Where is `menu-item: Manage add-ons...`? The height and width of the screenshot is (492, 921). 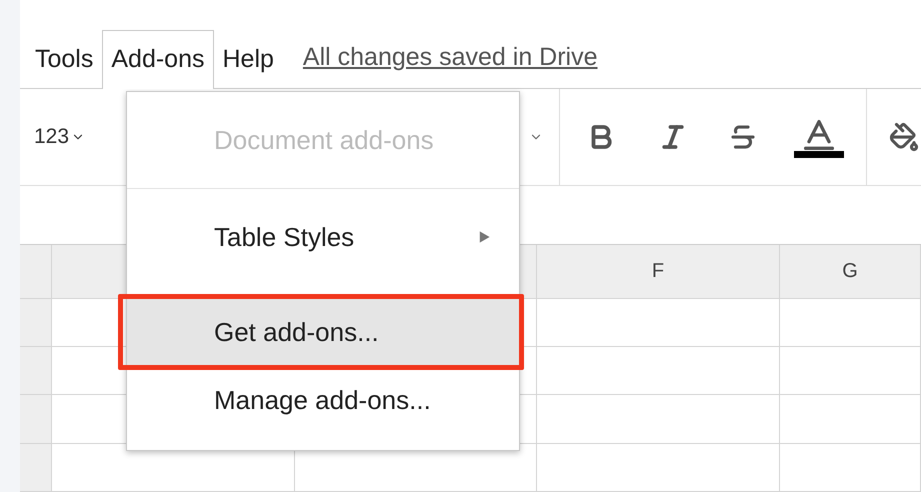
menu-item: Manage add-ons... is located at coordinates (323, 400).